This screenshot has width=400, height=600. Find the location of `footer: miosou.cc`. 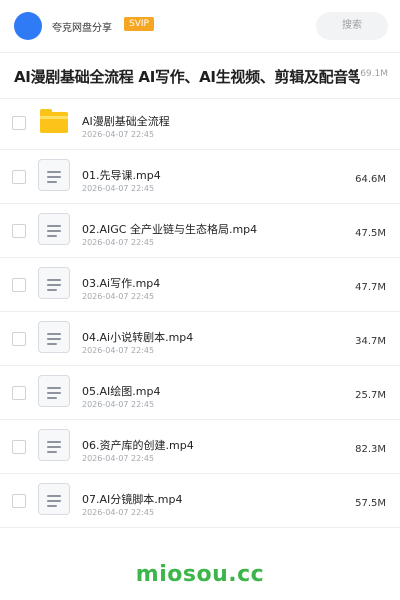

footer: miosou.cc is located at coordinates (200, 577).